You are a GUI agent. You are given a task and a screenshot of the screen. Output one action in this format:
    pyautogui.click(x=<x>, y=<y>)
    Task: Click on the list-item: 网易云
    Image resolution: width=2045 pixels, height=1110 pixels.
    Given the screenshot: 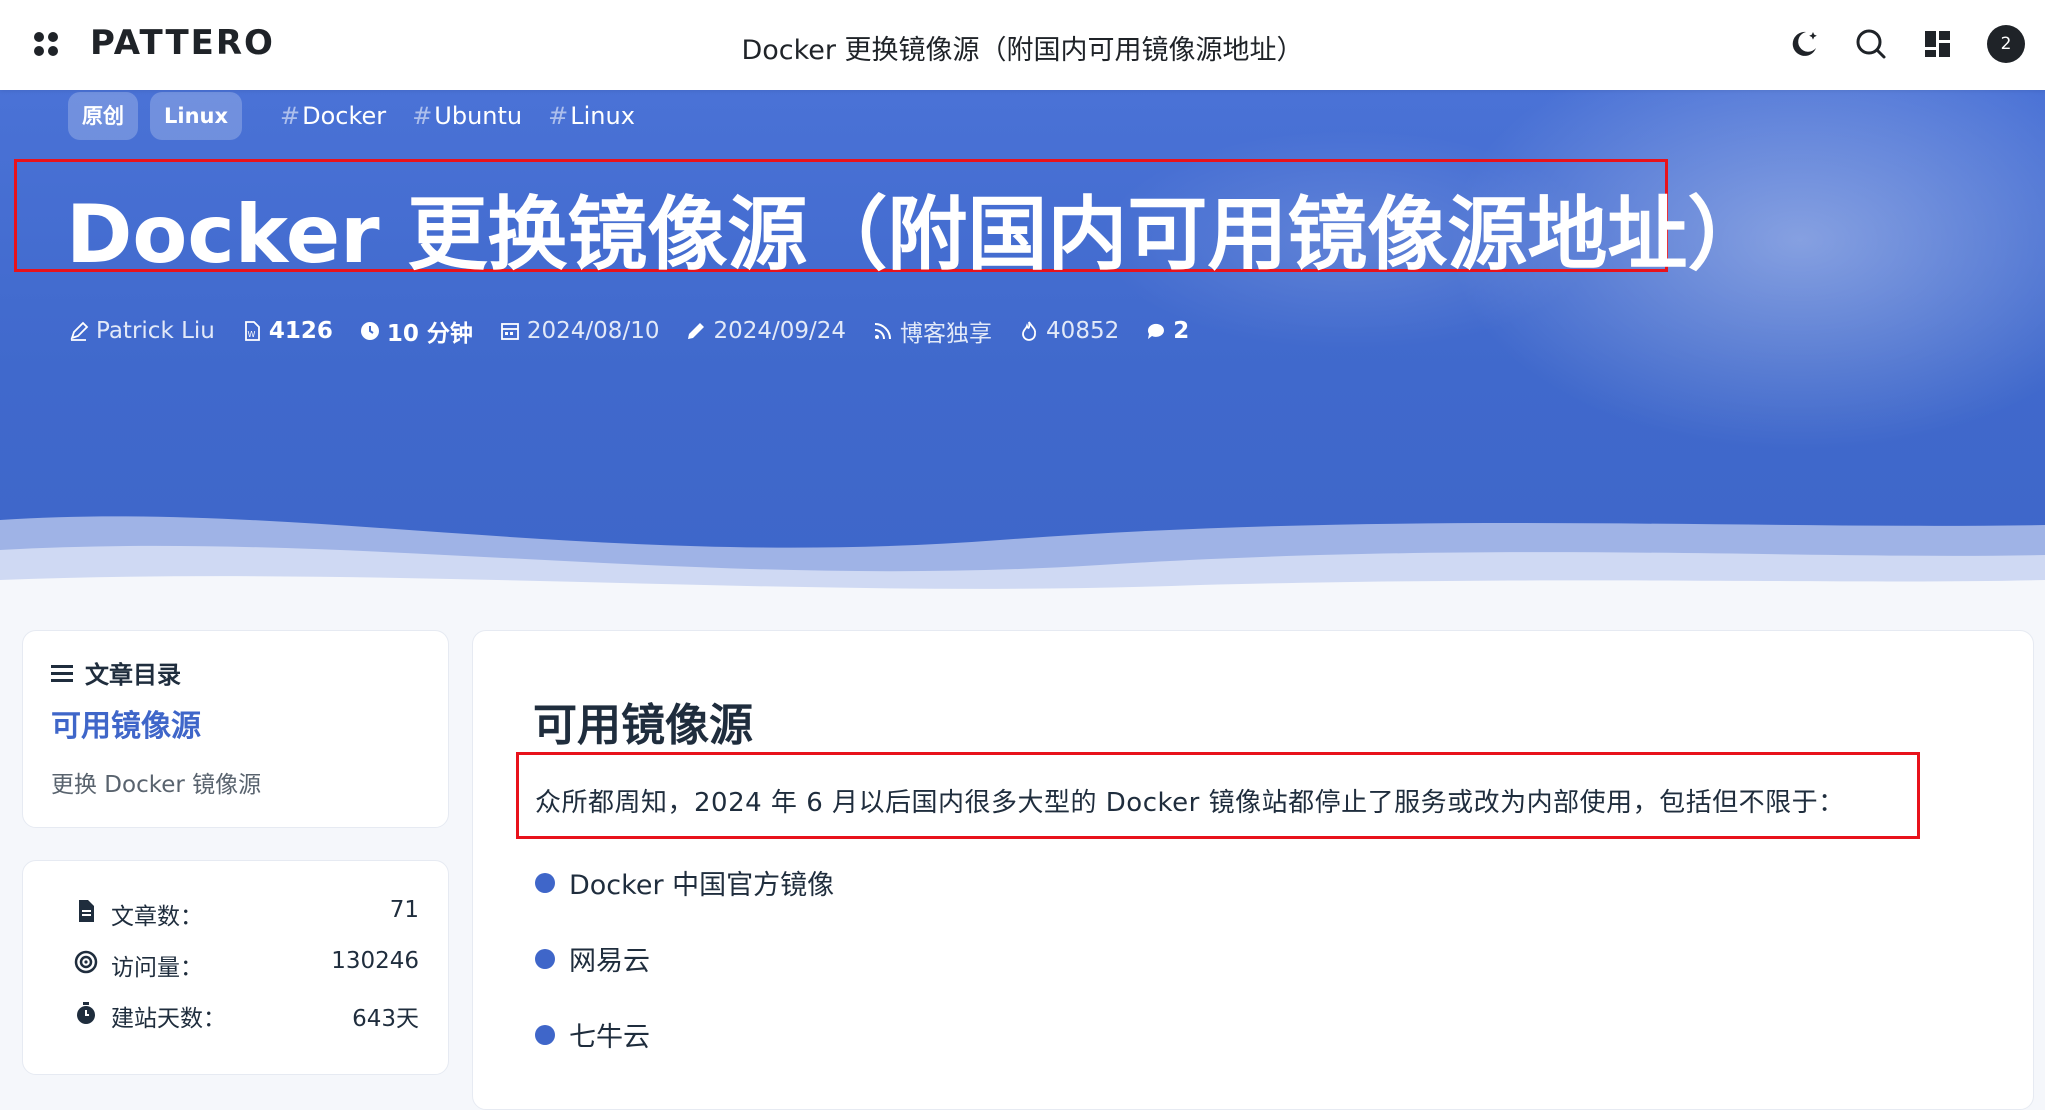 What is the action you would take?
    pyautogui.click(x=592, y=958)
    